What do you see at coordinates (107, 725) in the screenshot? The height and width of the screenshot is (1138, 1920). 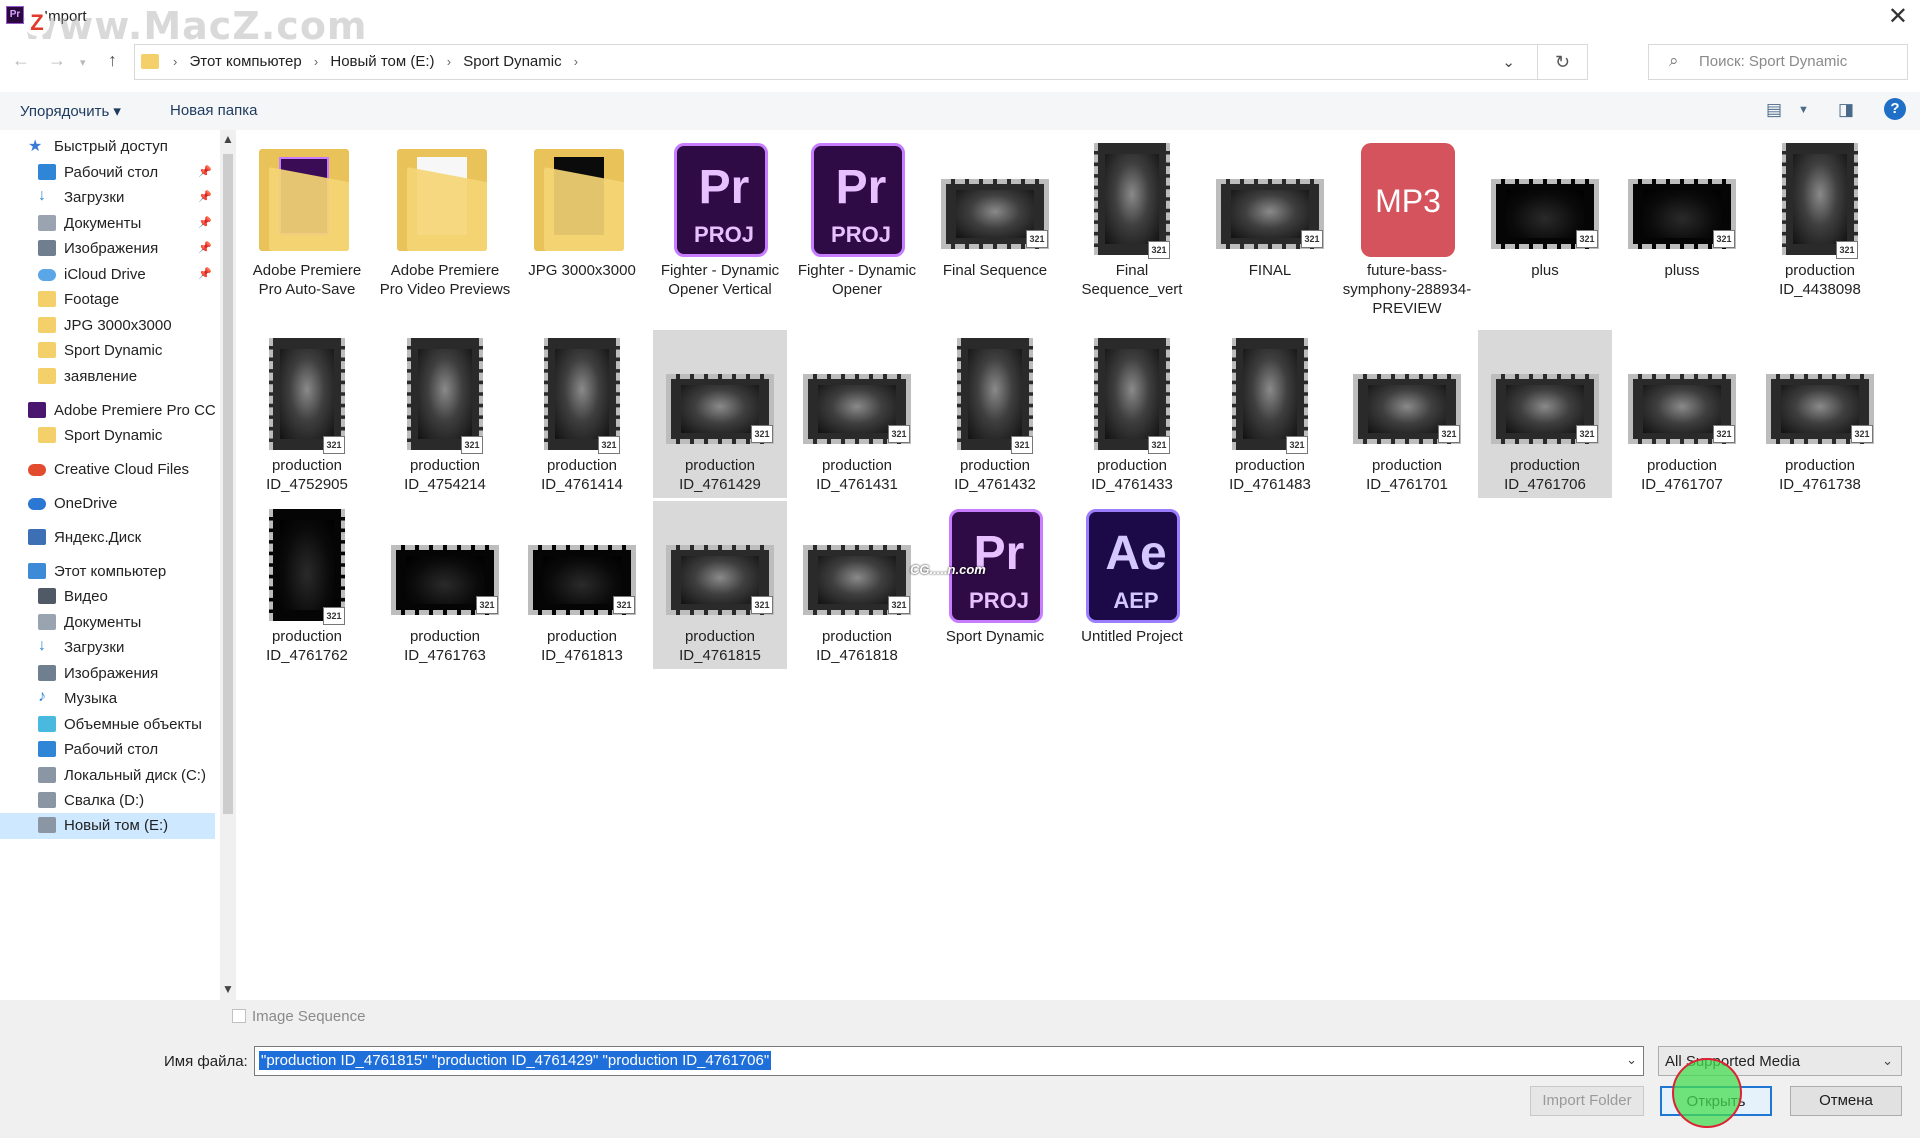 I see `sidebar-item: Объемные объекты` at bounding box center [107, 725].